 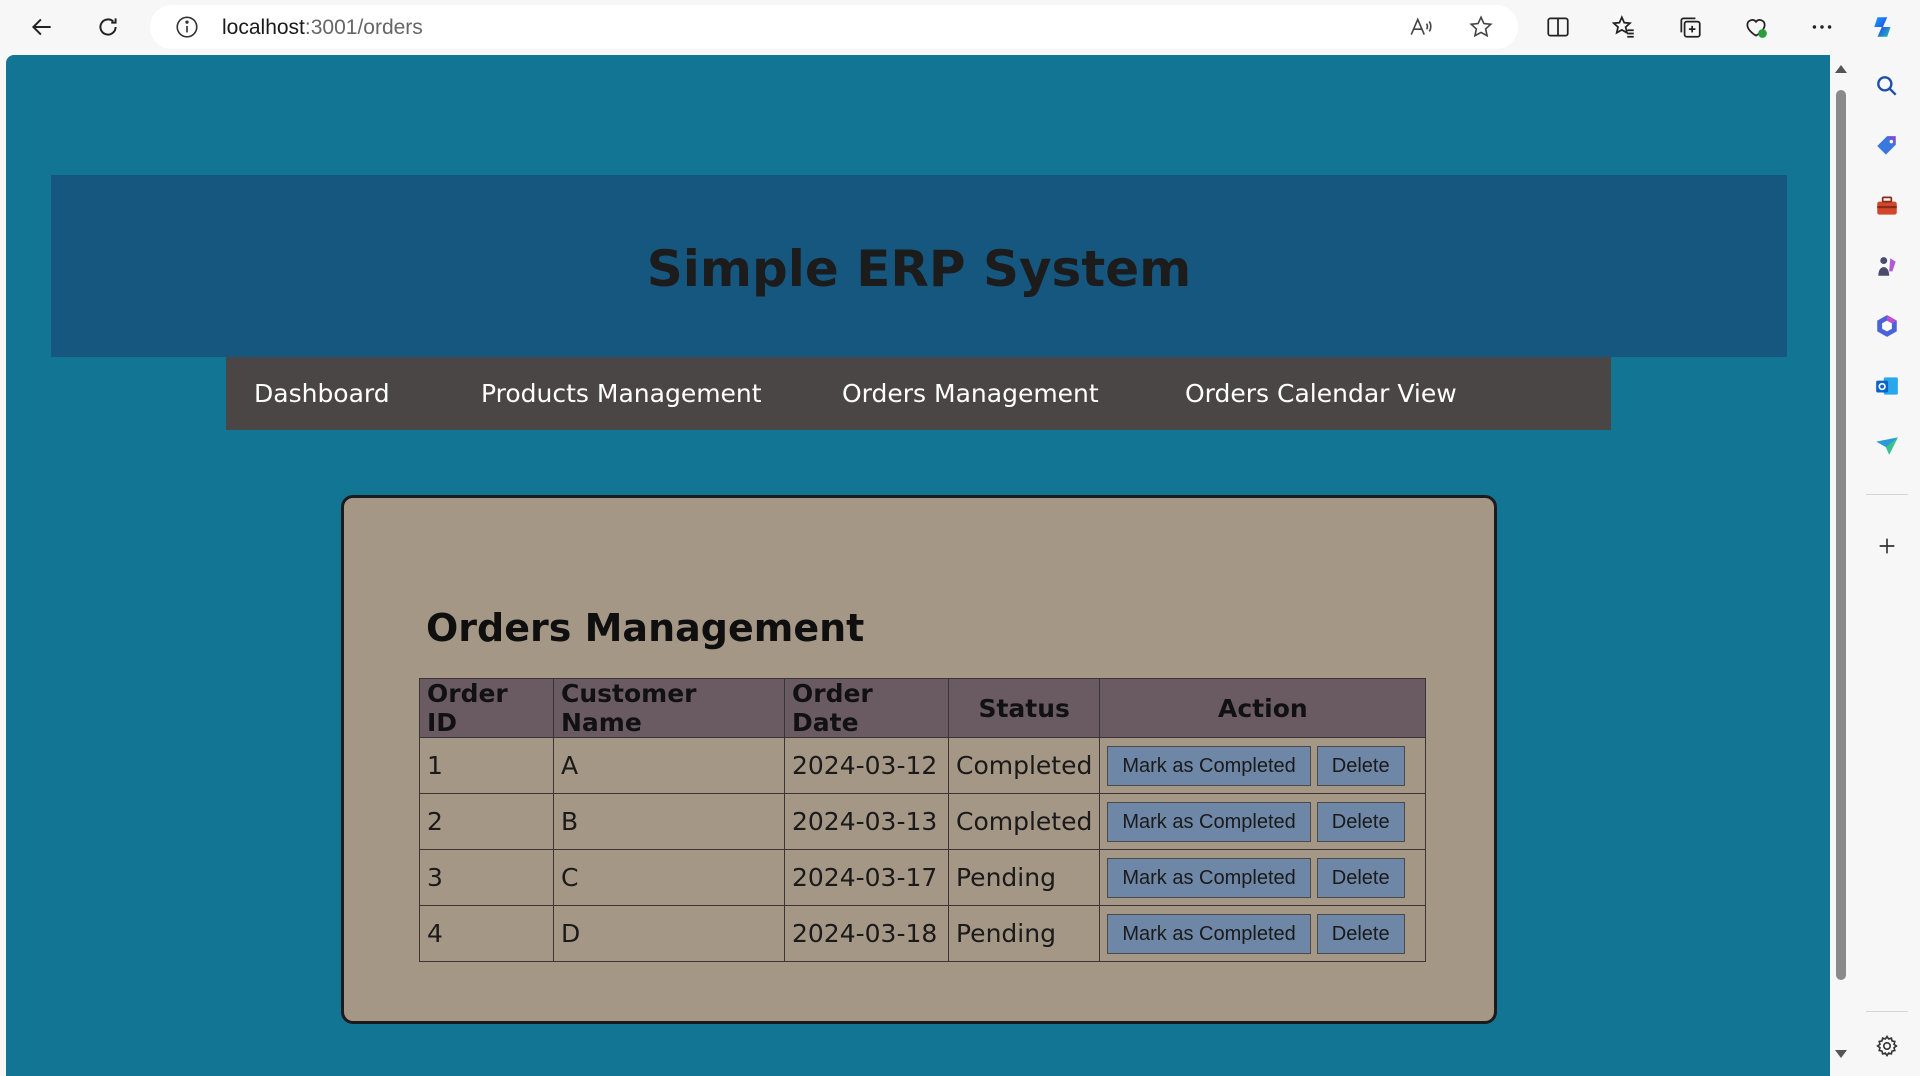 I want to click on customer-cell: D, so click(x=669, y=933).